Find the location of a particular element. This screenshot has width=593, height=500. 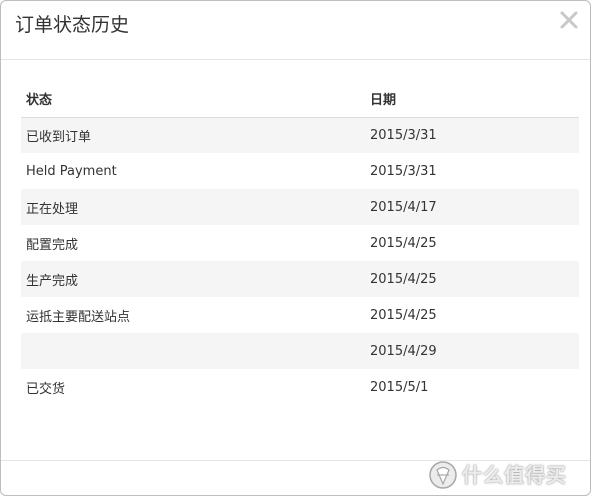

table-row: 正在处理 2015/4/17 is located at coordinates (300, 207).